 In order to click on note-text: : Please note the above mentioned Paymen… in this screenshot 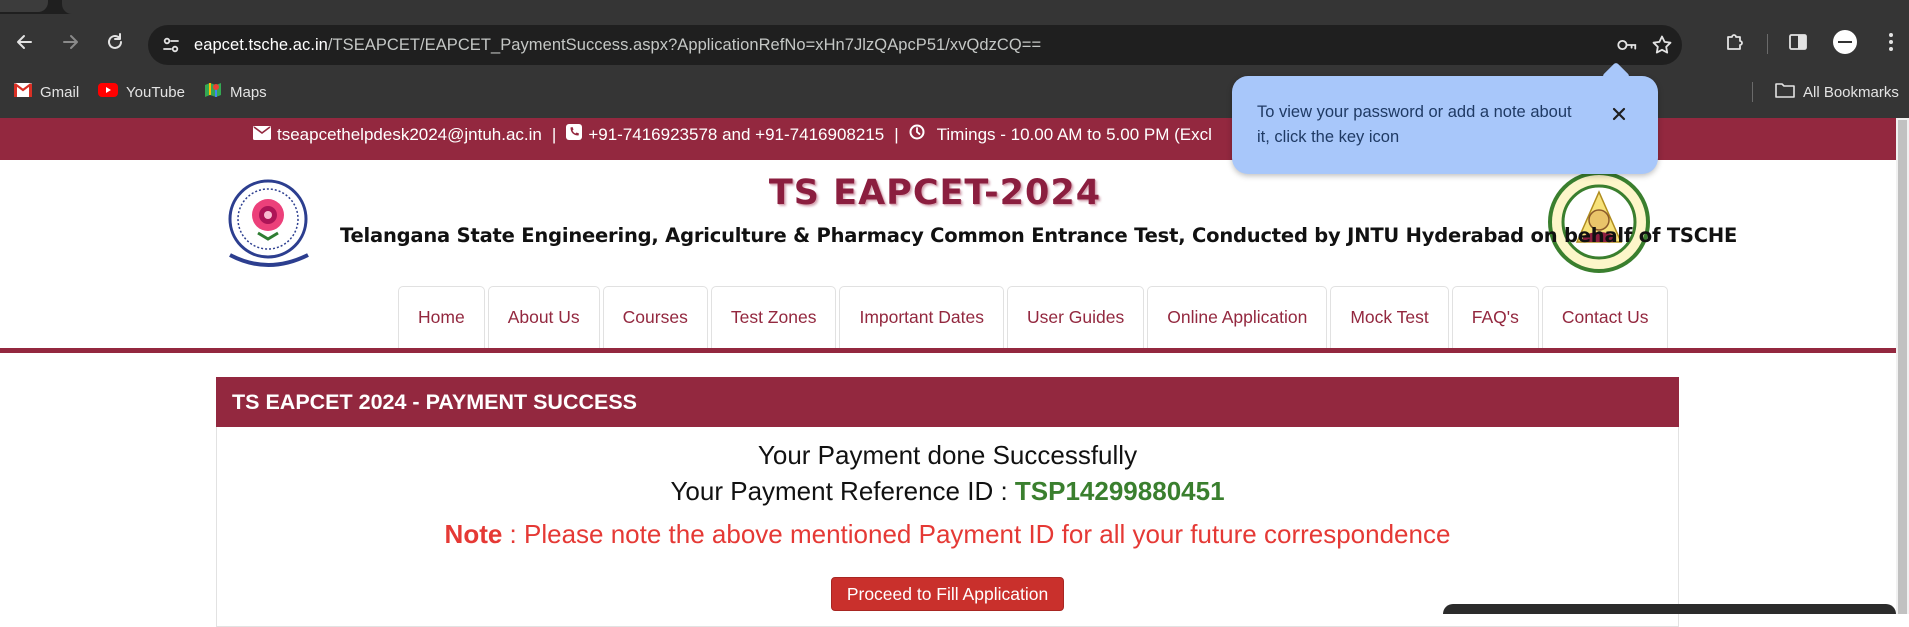, I will do `click(976, 534)`.